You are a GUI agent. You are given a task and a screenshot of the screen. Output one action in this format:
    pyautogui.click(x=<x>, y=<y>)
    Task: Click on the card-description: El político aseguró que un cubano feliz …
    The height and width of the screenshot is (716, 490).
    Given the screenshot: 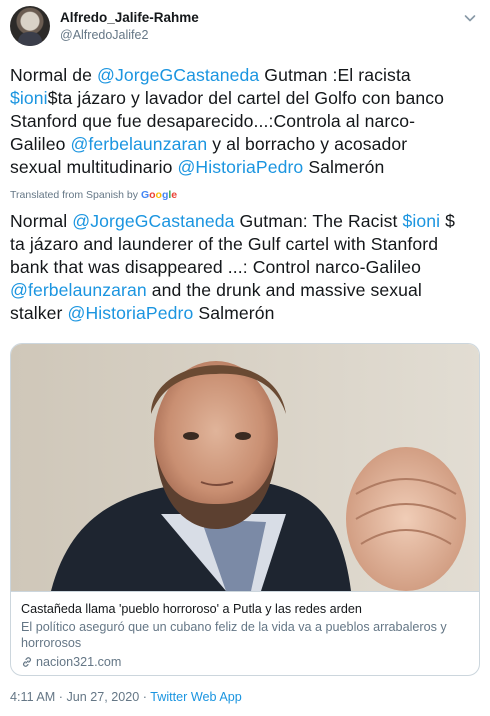 What is the action you would take?
    pyautogui.click(x=246, y=635)
    